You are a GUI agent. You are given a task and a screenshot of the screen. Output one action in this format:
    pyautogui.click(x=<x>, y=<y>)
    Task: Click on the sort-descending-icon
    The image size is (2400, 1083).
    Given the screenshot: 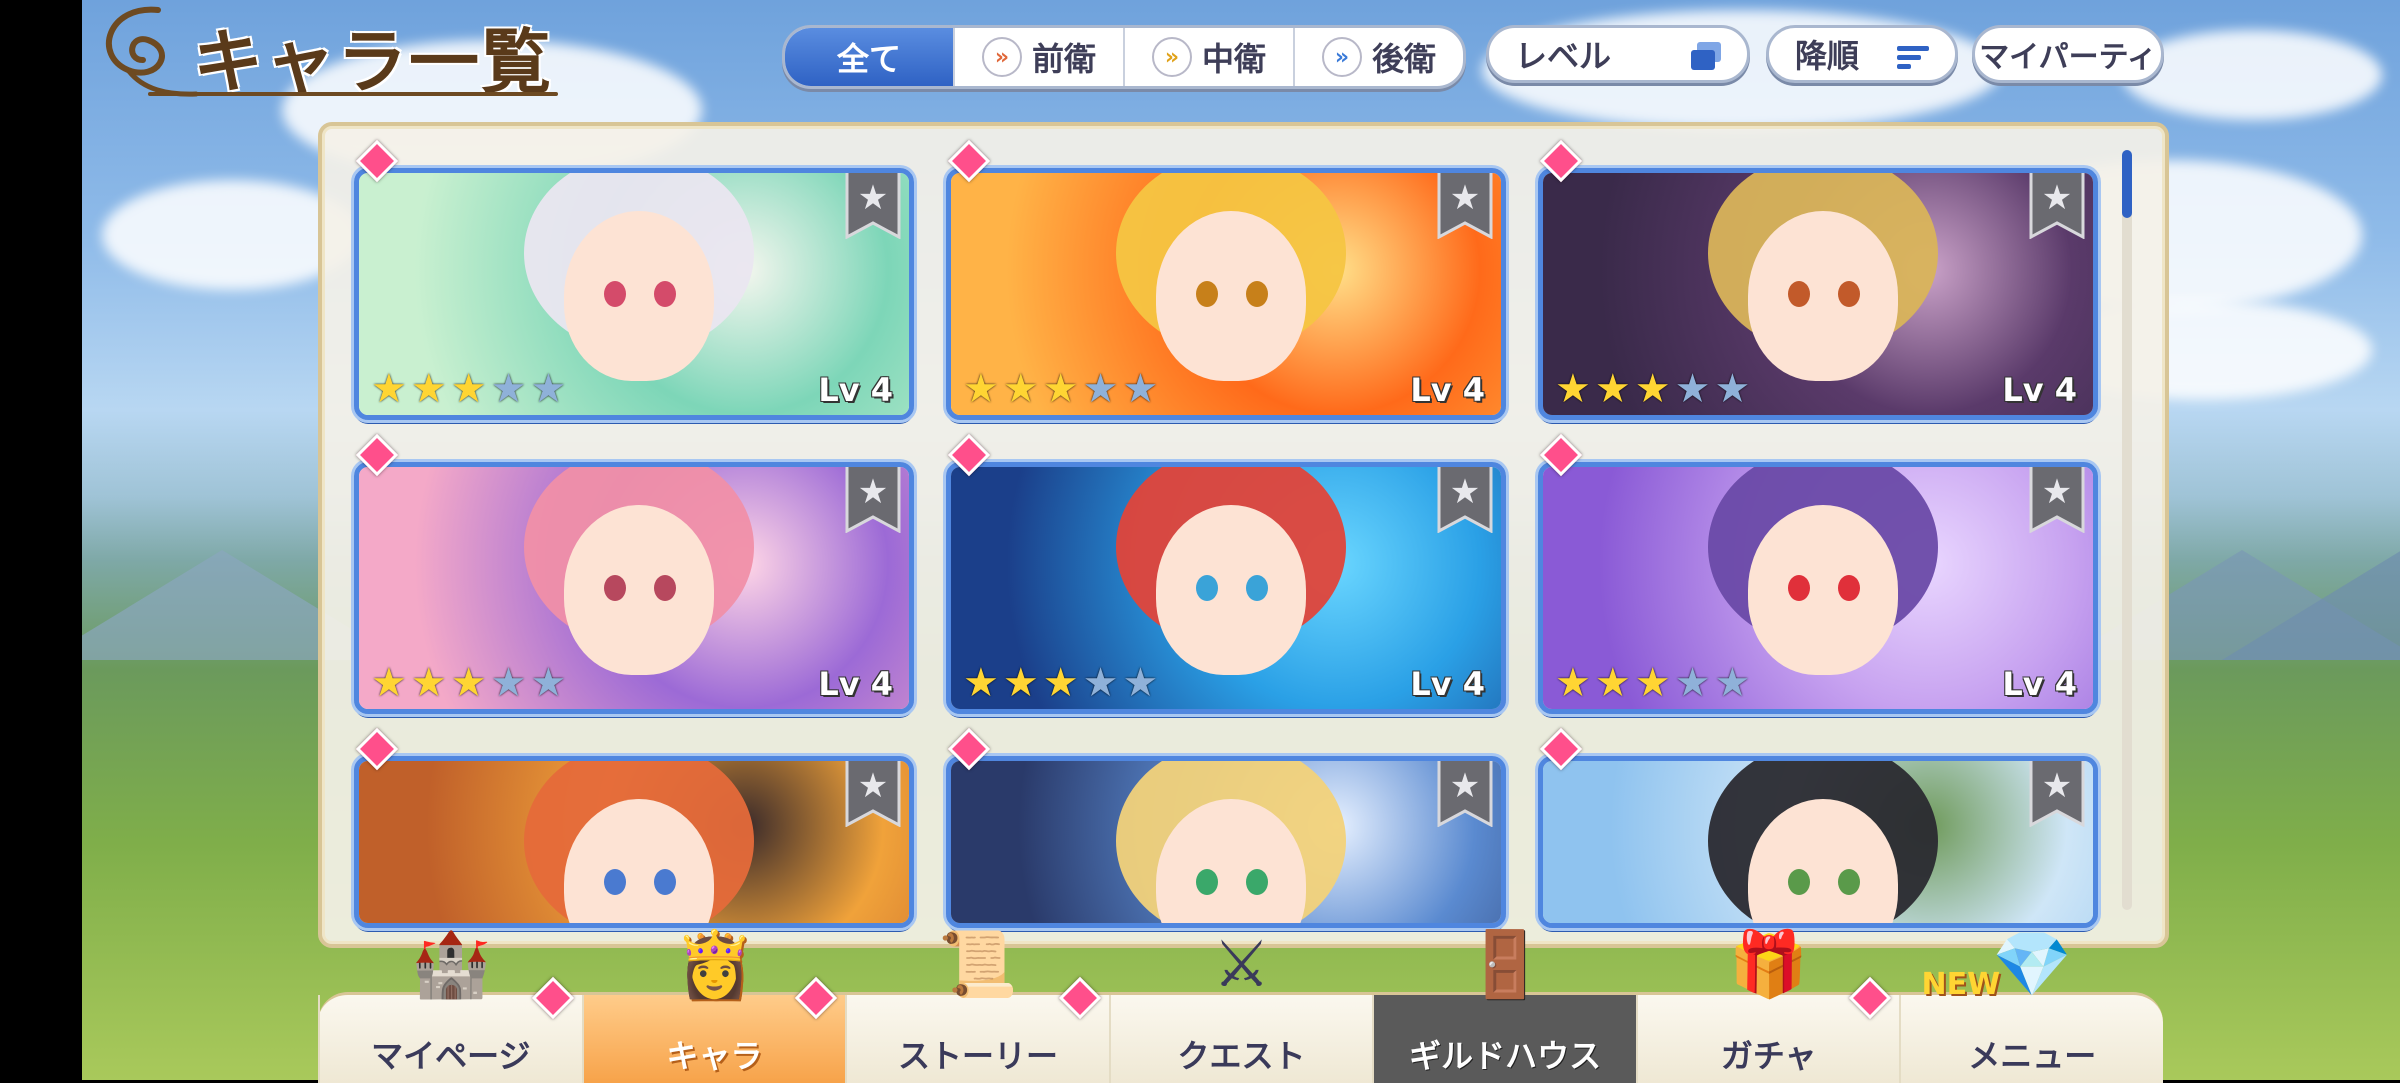 What is the action you would take?
    pyautogui.click(x=1913, y=57)
    